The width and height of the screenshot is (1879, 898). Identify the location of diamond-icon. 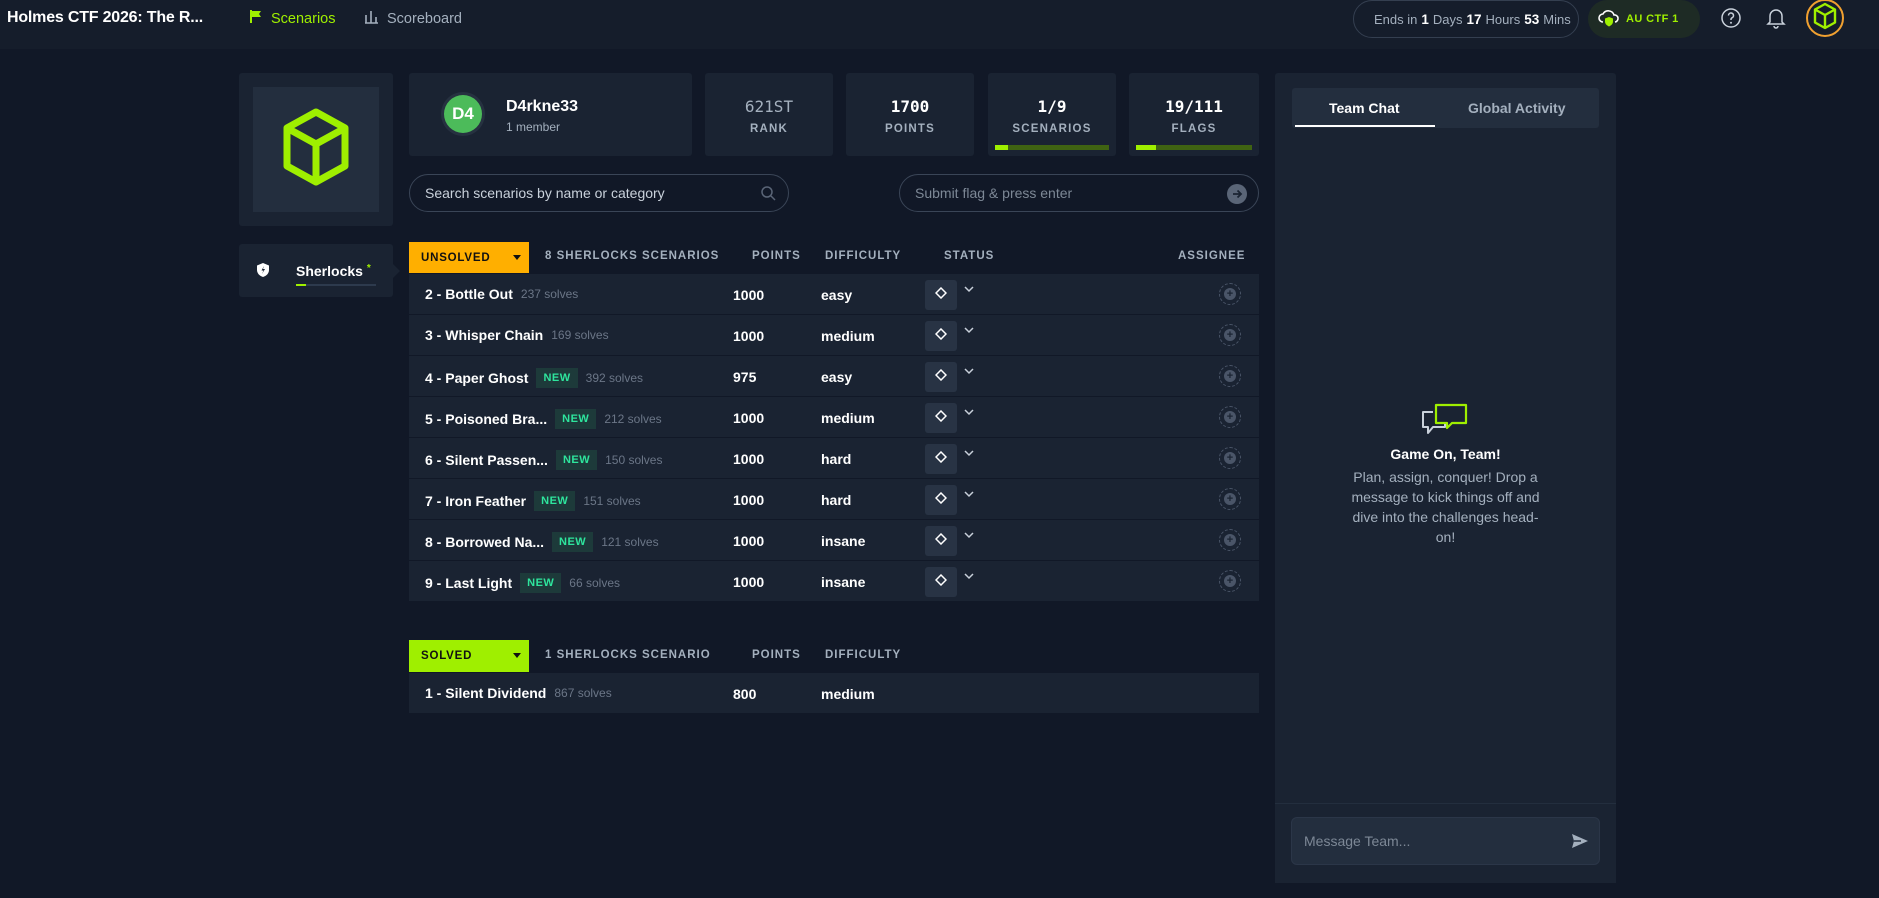
(941, 500).